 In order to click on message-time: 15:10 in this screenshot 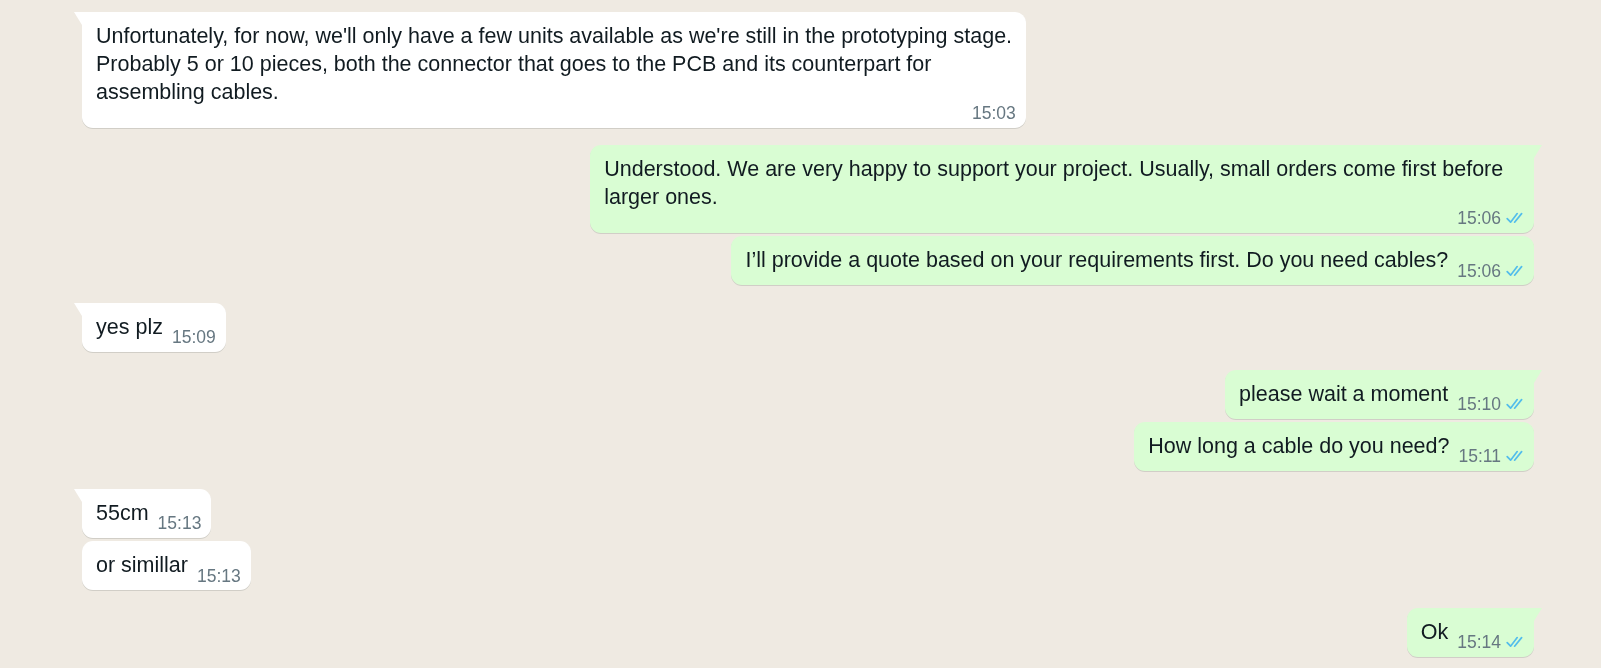, I will do `click(1479, 404)`.